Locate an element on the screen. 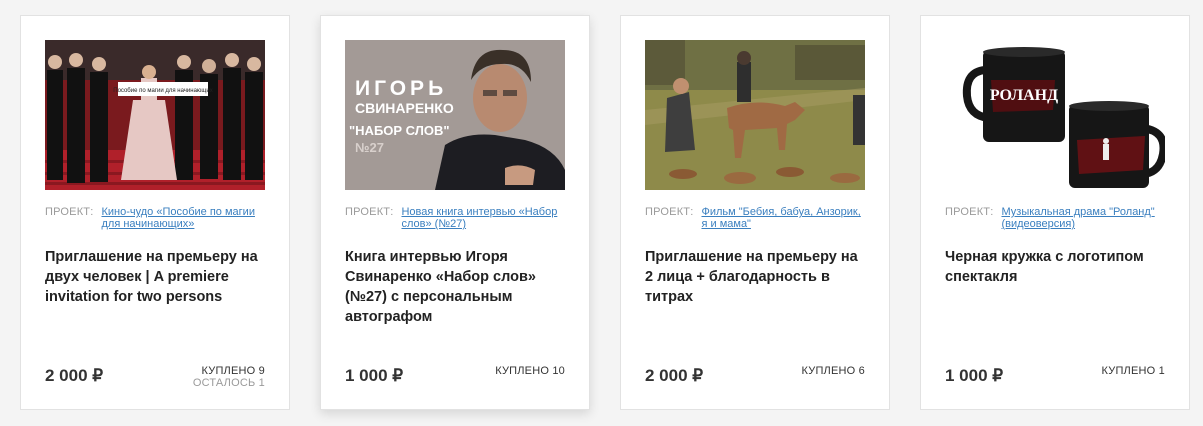  bought-count: КУПЛЕНО 9 is located at coordinates (233, 371).